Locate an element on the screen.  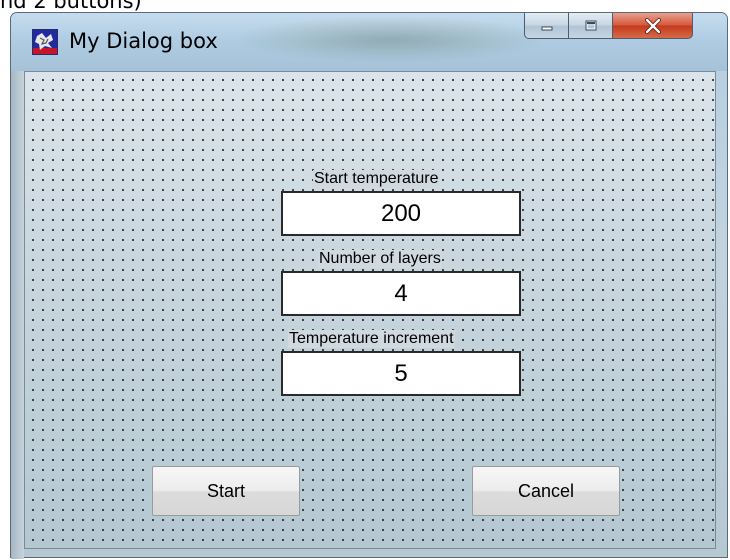
start-temperature-input is located at coordinates (401, 213).